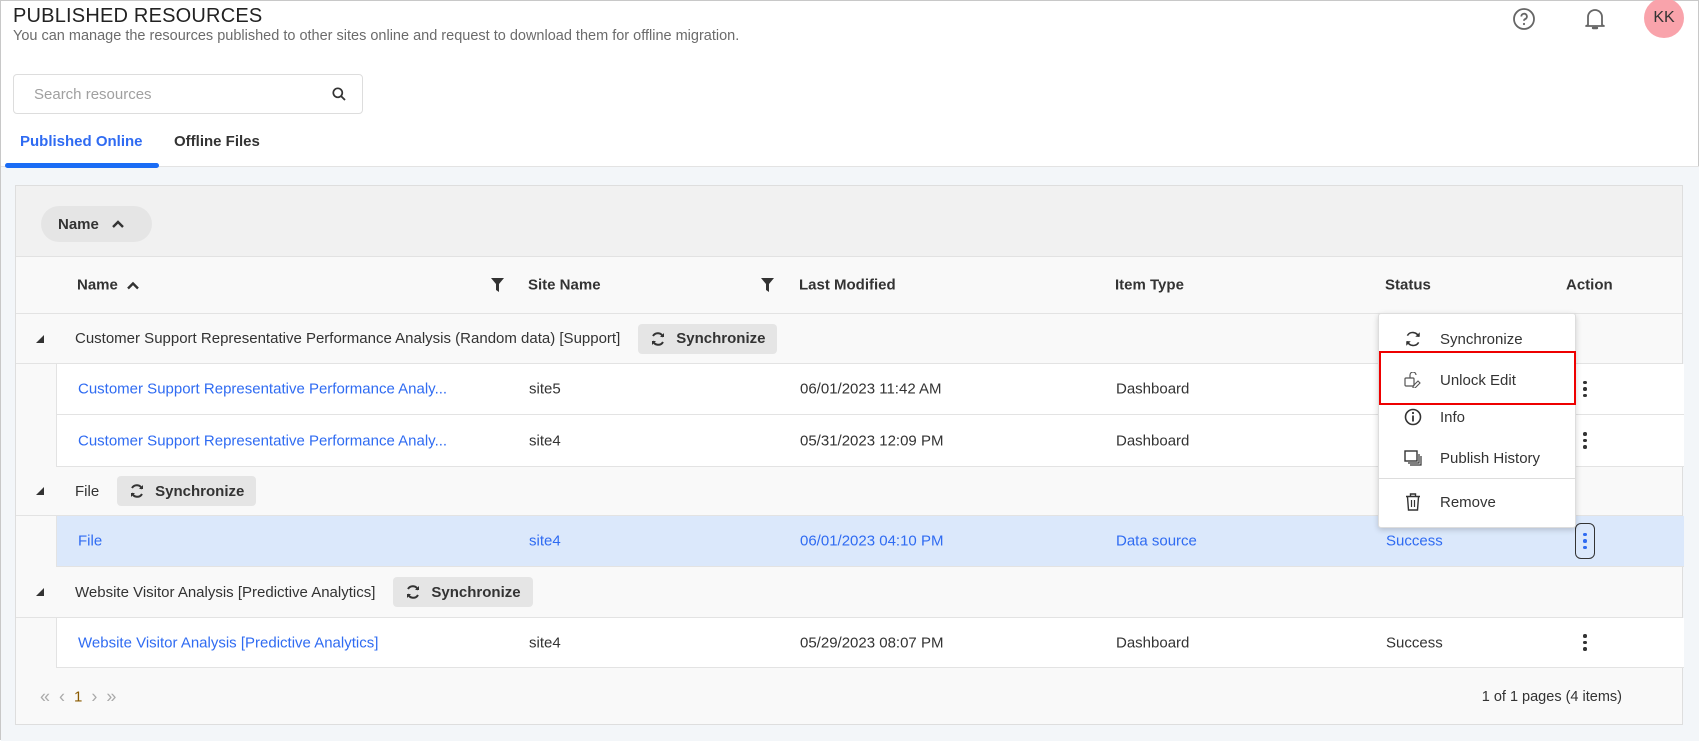 The height and width of the screenshot is (741, 1699). What do you see at coordinates (872, 541) in the screenshot?
I see `last-modified: 06/01/2023 04:10 PM` at bounding box center [872, 541].